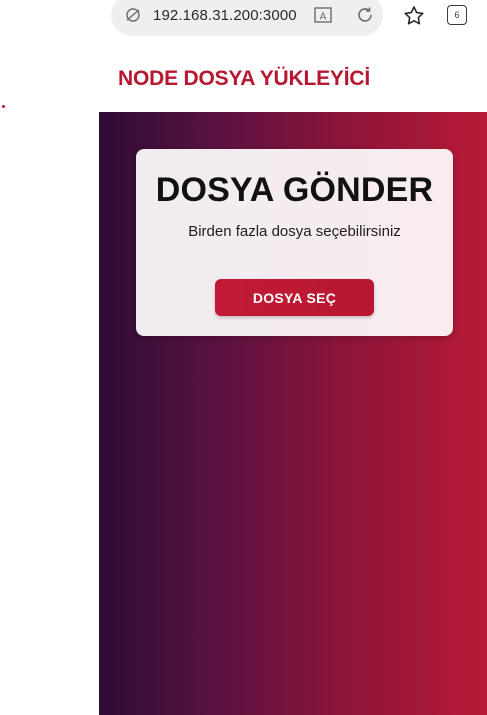 This screenshot has width=487, height=715. What do you see at coordinates (457, 15) in the screenshot?
I see `tabs-icon: 6` at bounding box center [457, 15].